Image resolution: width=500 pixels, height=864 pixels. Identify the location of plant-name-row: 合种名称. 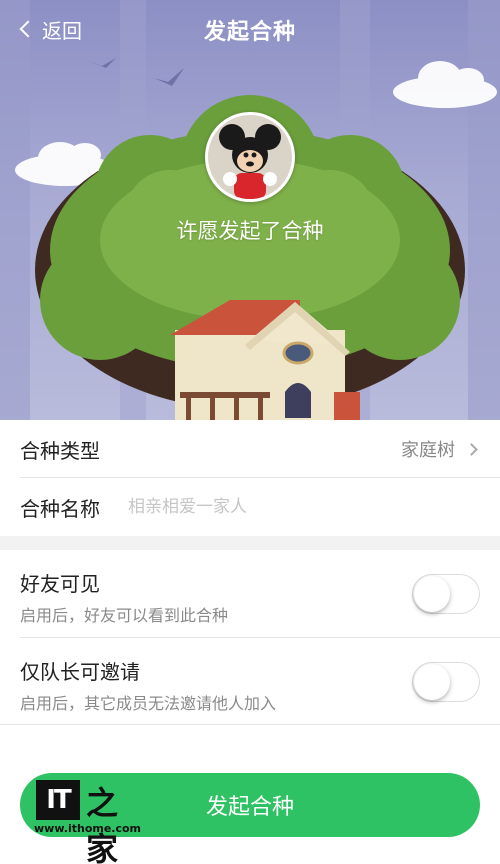
(250, 507).